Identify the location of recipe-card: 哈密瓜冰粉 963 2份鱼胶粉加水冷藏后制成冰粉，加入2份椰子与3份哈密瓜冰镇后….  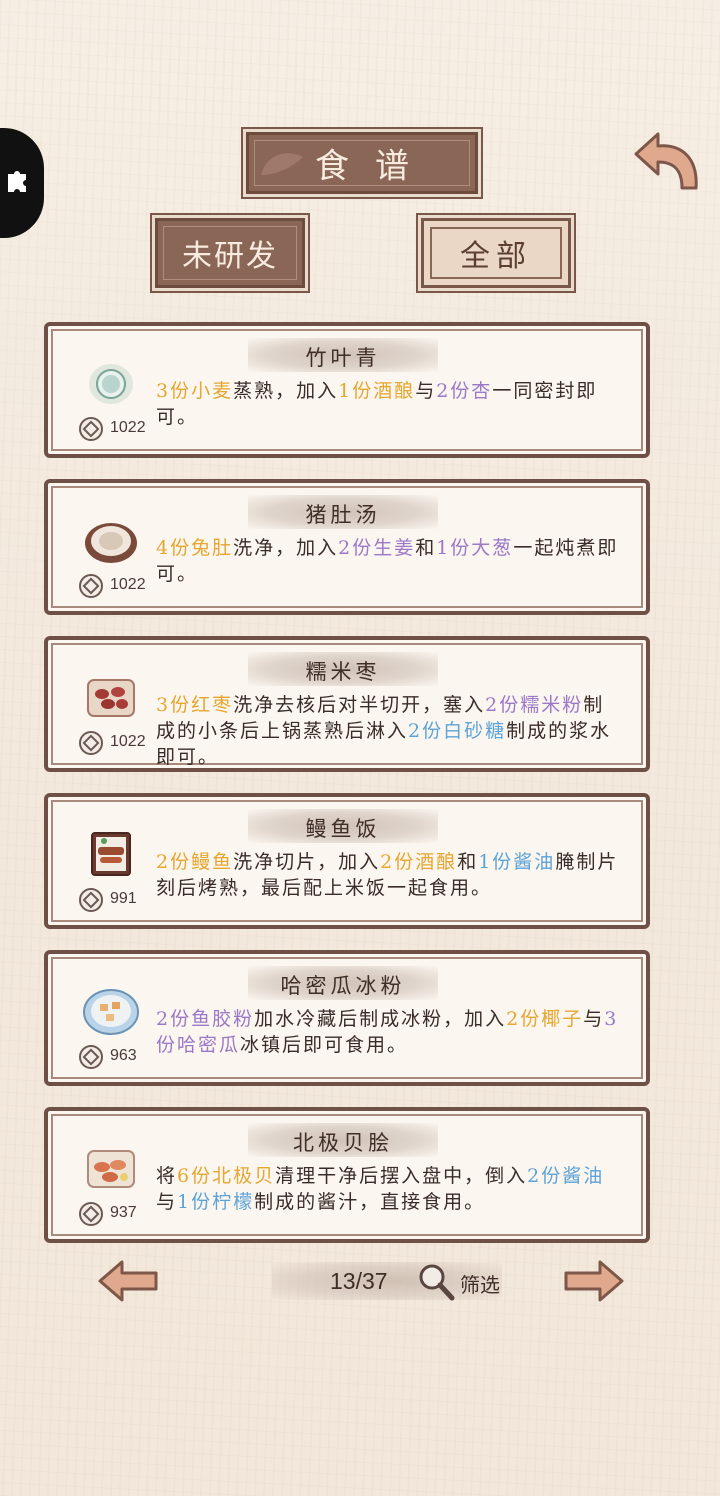
(347, 1018).